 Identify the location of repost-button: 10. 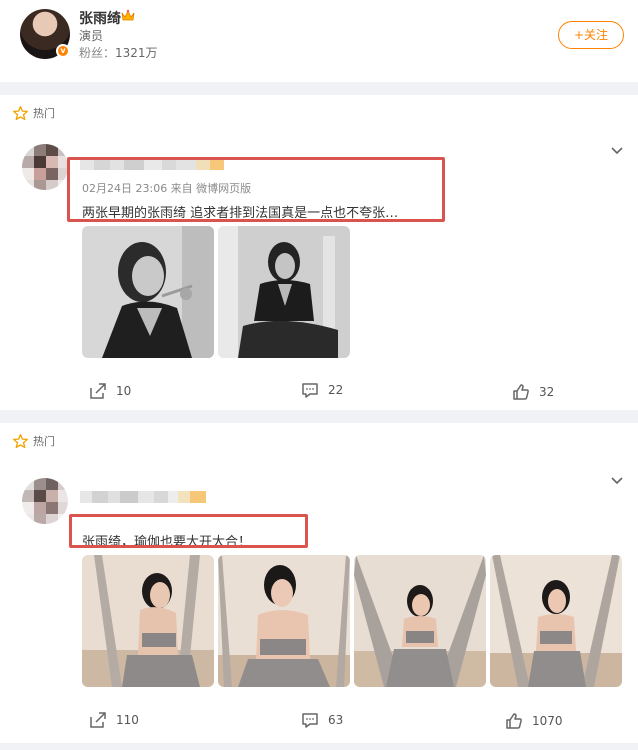
(110, 391).